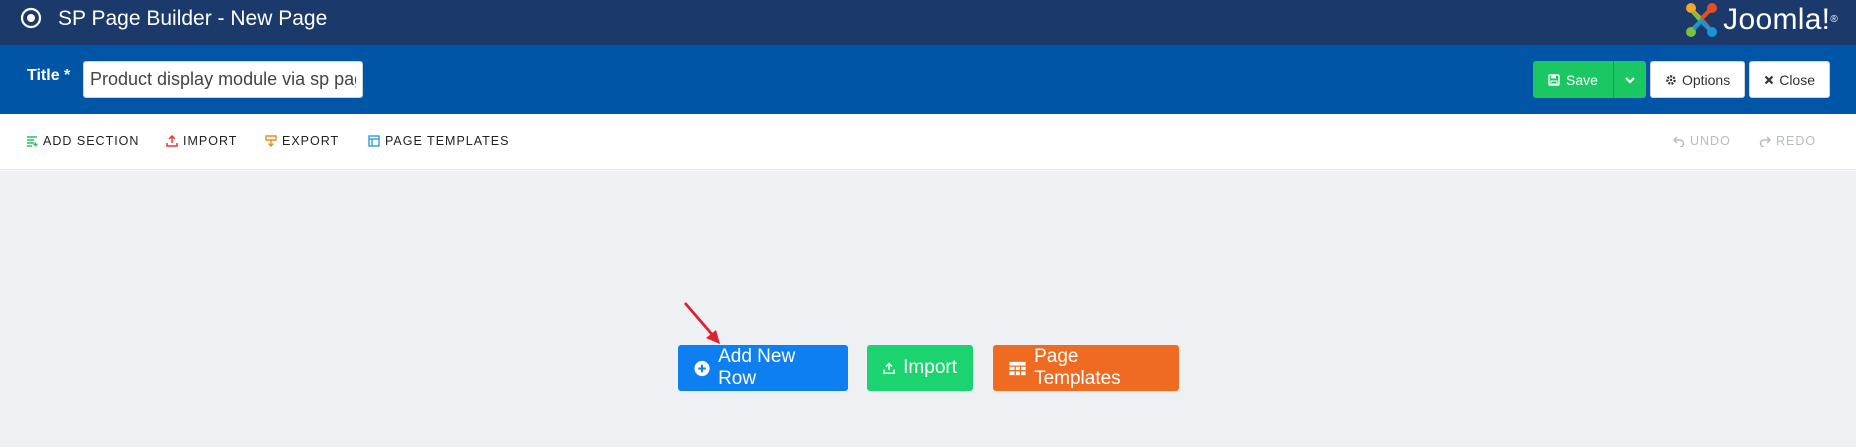 The height and width of the screenshot is (448, 1856). I want to click on toolbar-export-button: EXPORT, so click(302, 141).